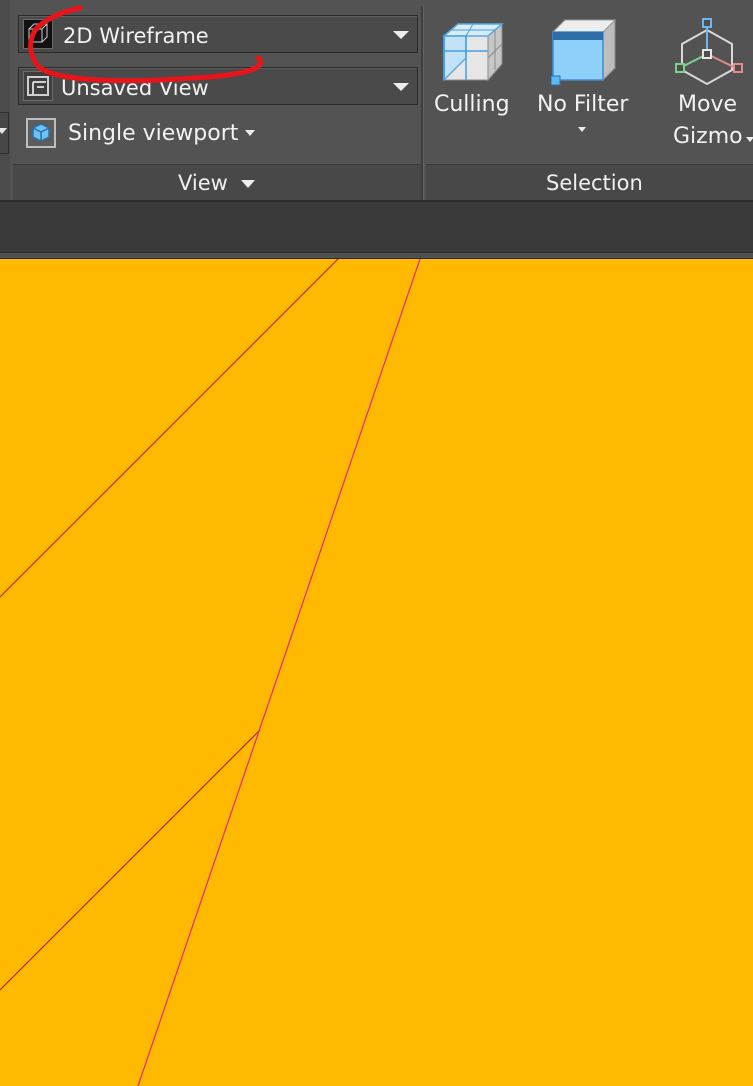 The width and height of the screenshot is (753, 1086). What do you see at coordinates (218, 34) in the screenshot?
I see `visual-style-dropdown: 2D Wireframe` at bounding box center [218, 34].